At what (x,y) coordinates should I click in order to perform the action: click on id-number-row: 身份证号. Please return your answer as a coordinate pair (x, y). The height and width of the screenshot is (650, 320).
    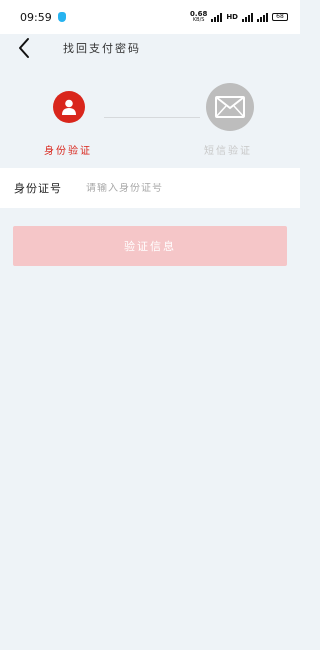
    Looking at the image, I should click on (150, 188).